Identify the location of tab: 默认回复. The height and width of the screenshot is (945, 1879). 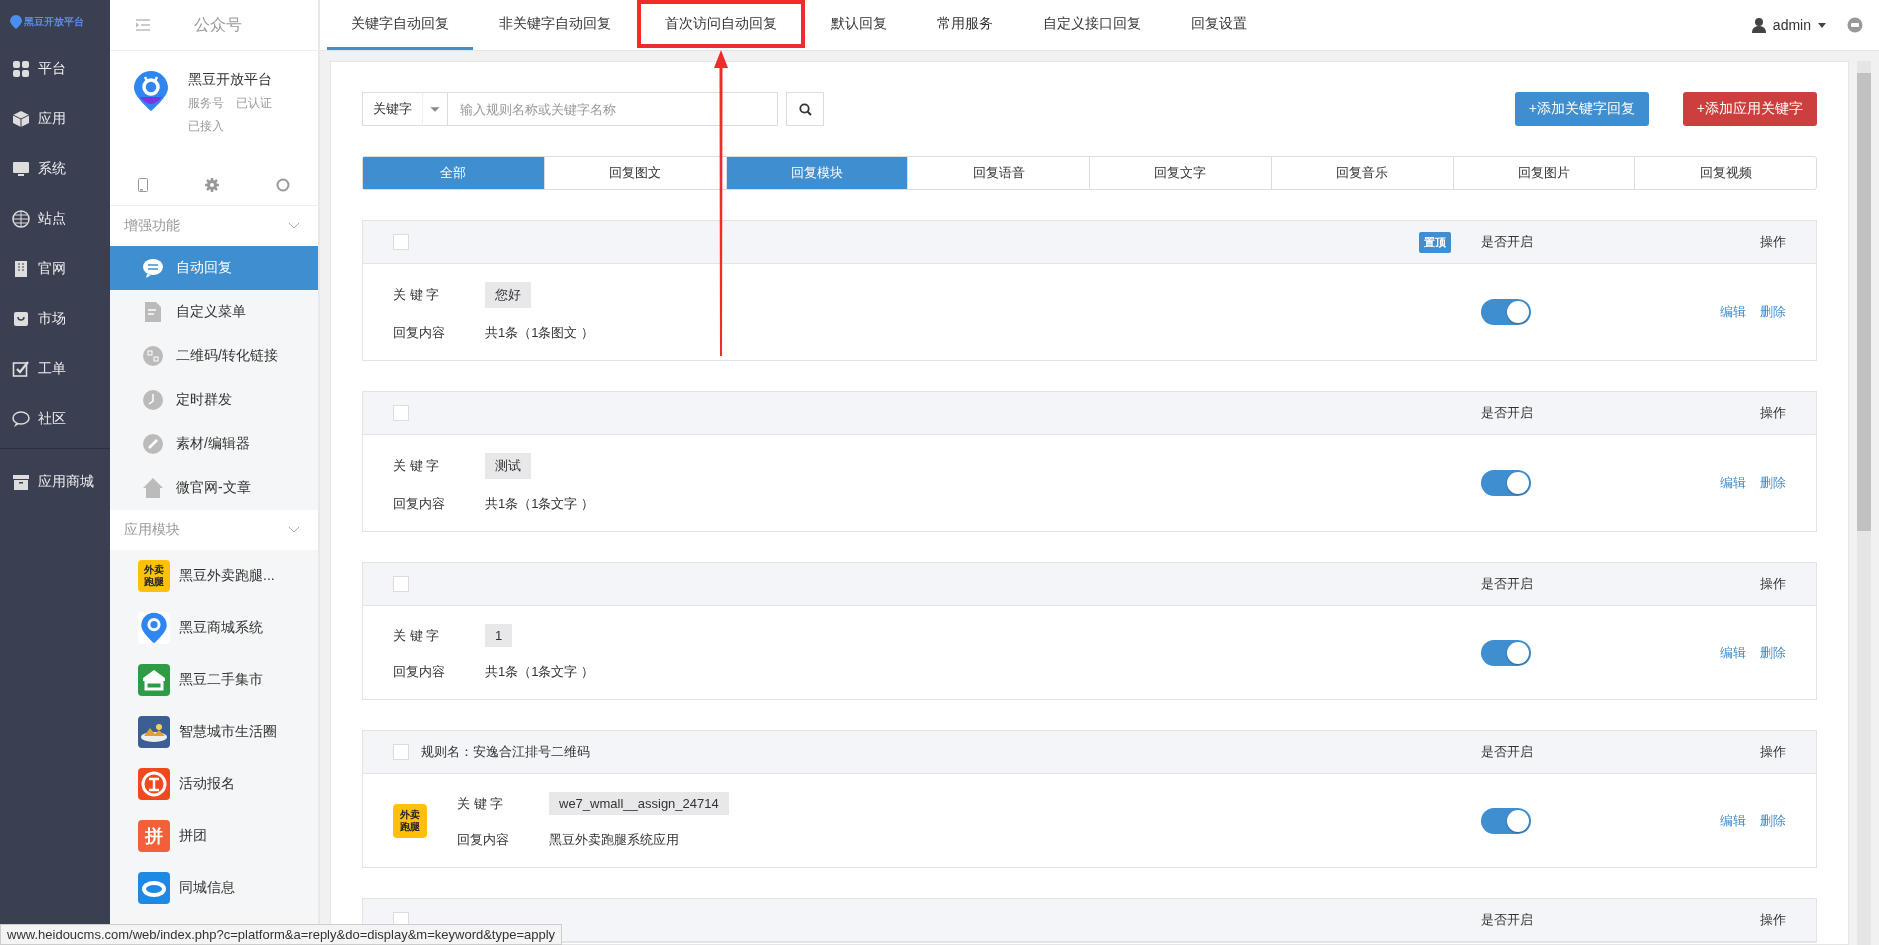
(859, 25).